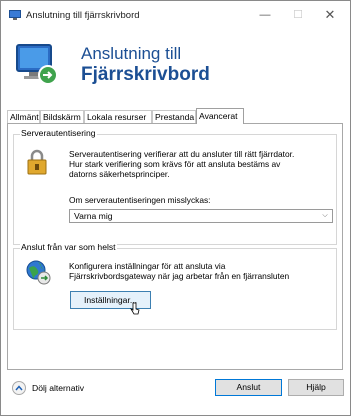  Describe the element at coordinates (325, 216) in the screenshot. I see `chevron-down-icon: ⌵` at that location.